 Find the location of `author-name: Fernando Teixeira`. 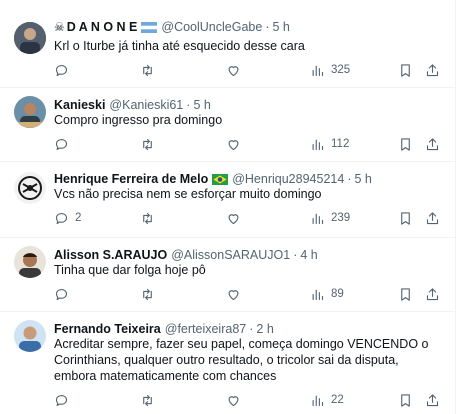

author-name: Fernando Teixeira is located at coordinates (107, 329).